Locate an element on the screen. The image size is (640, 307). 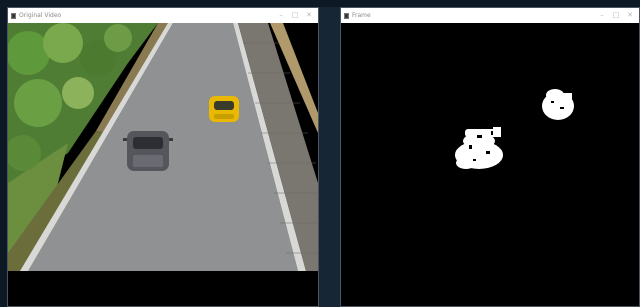
yellow-car is located at coordinates (224, 109).